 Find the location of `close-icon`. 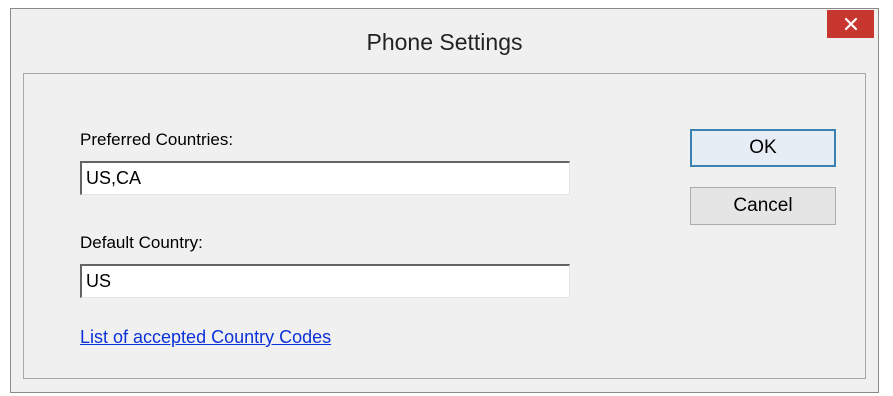

close-icon is located at coordinates (850, 24).